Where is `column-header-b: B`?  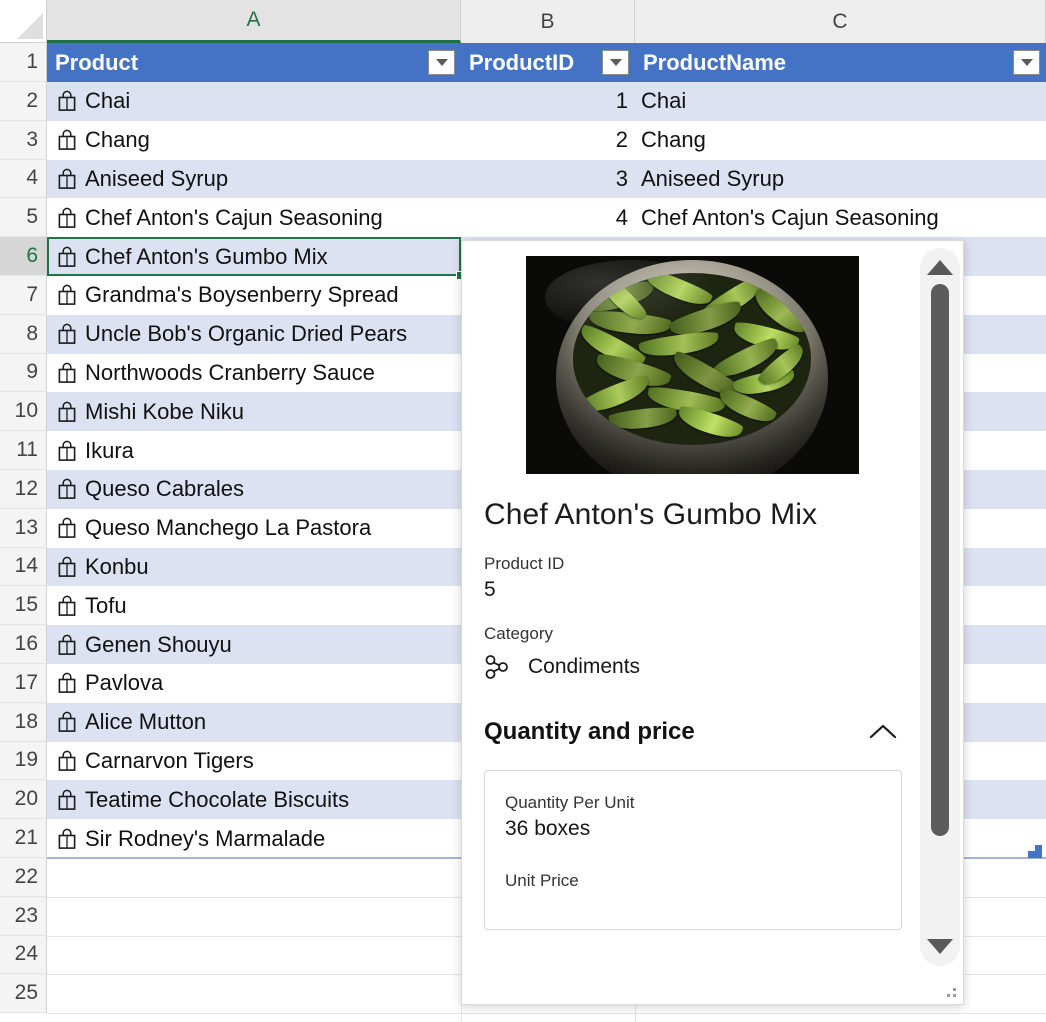
column-header-b: B is located at coordinates (548, 21).